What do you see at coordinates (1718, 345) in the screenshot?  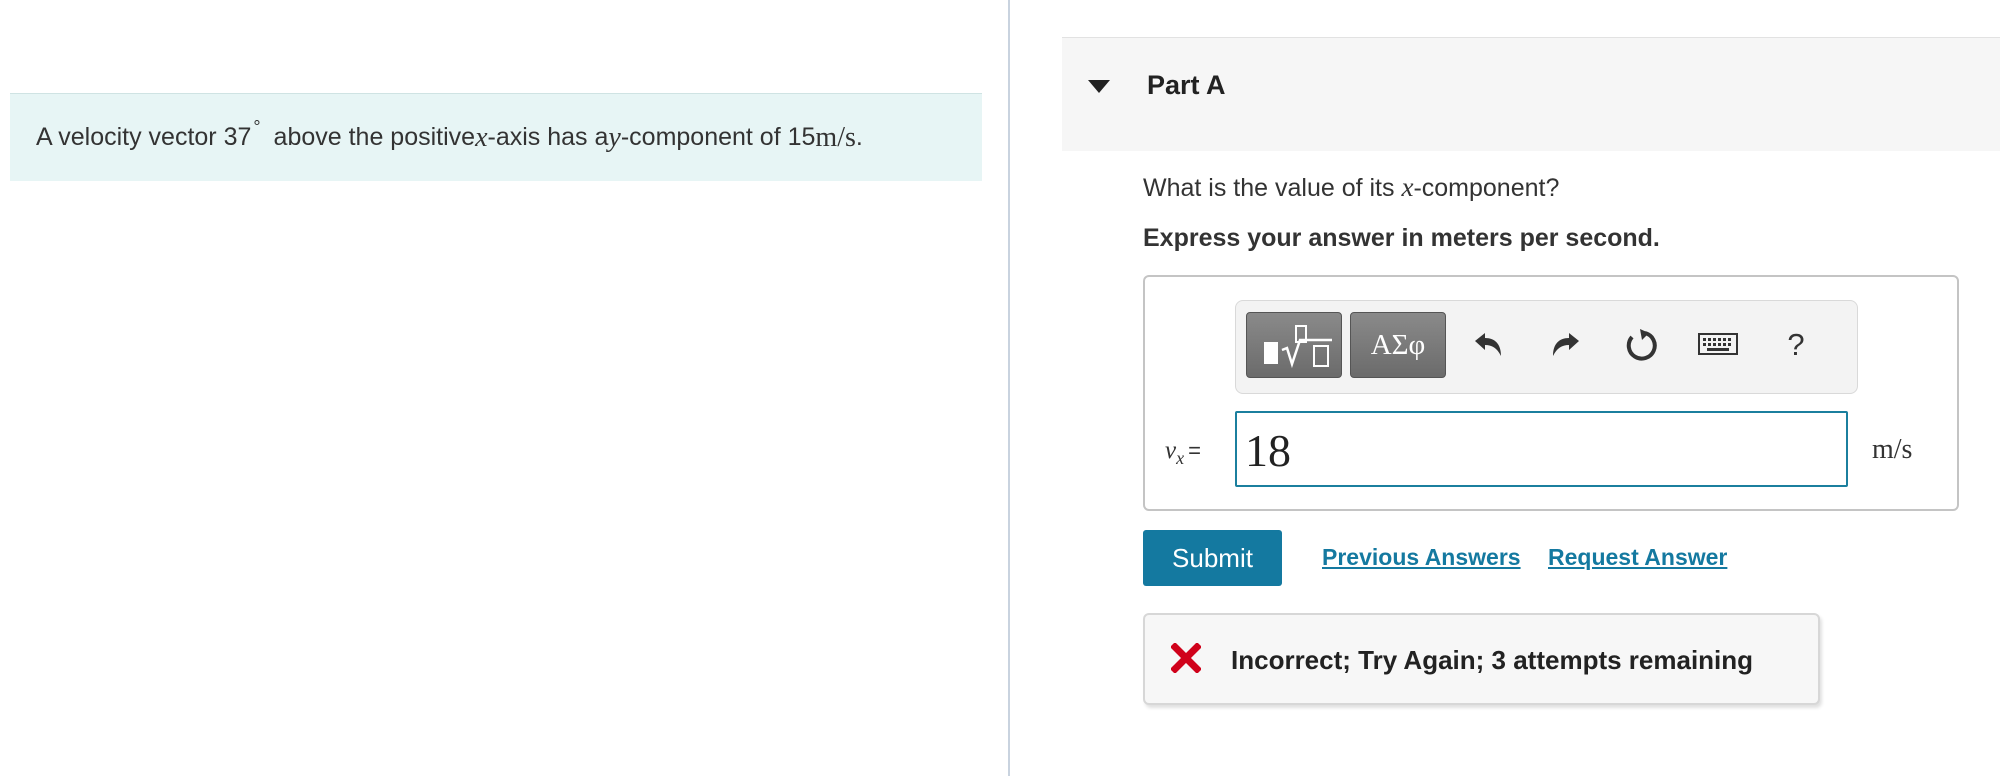 I see `keyboard-icon` at bounding box center [1718, 345].